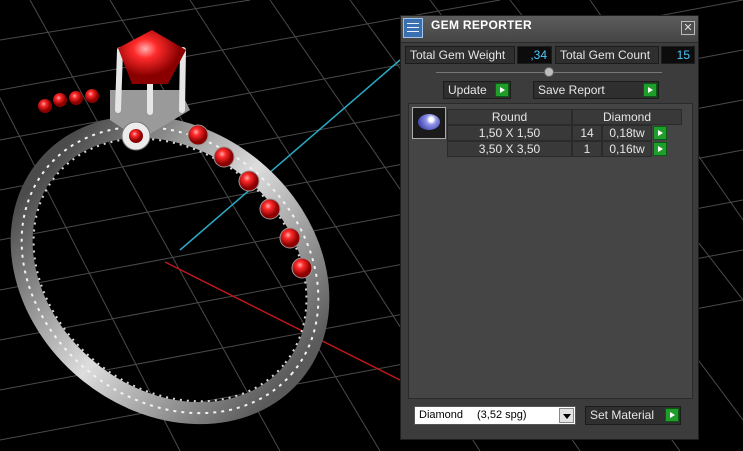 The image size is (743, 451). What do you see at coordinates (429, 123) in the screenshot?
I see `round-diamond-icon` at bounding box center [429, 123].